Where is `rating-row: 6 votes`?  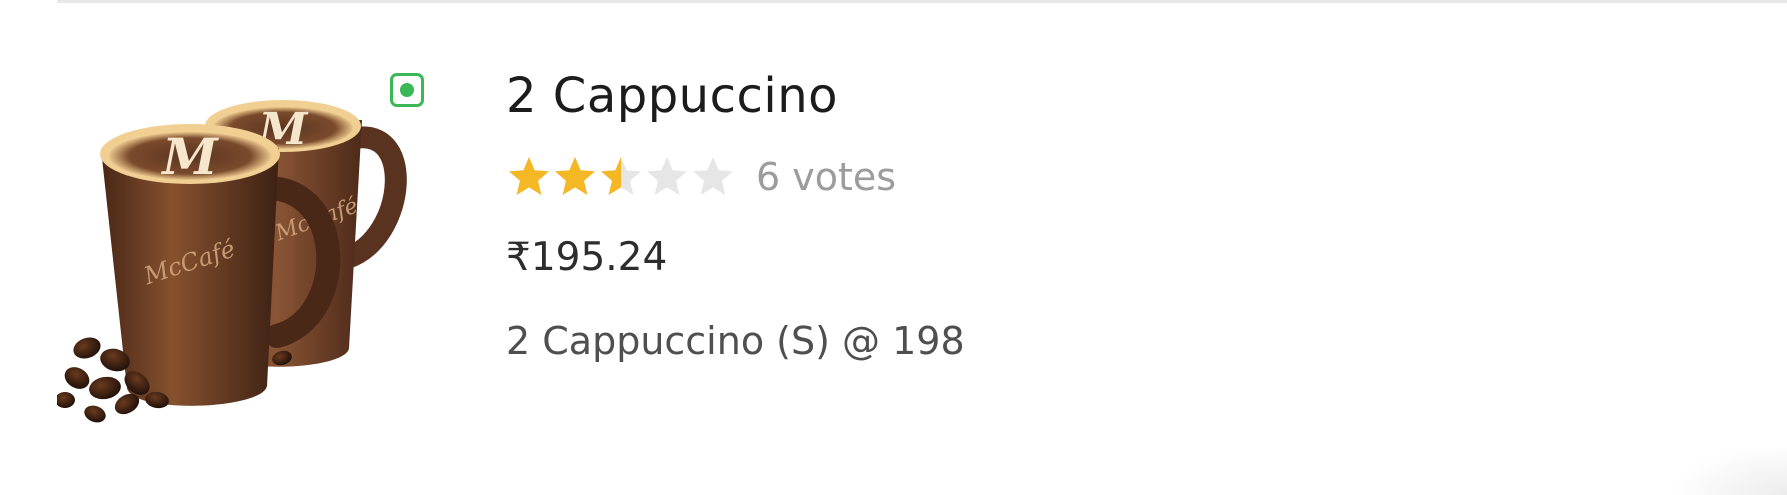
rating-row: 6 votes is located at coordinates (701, 177).